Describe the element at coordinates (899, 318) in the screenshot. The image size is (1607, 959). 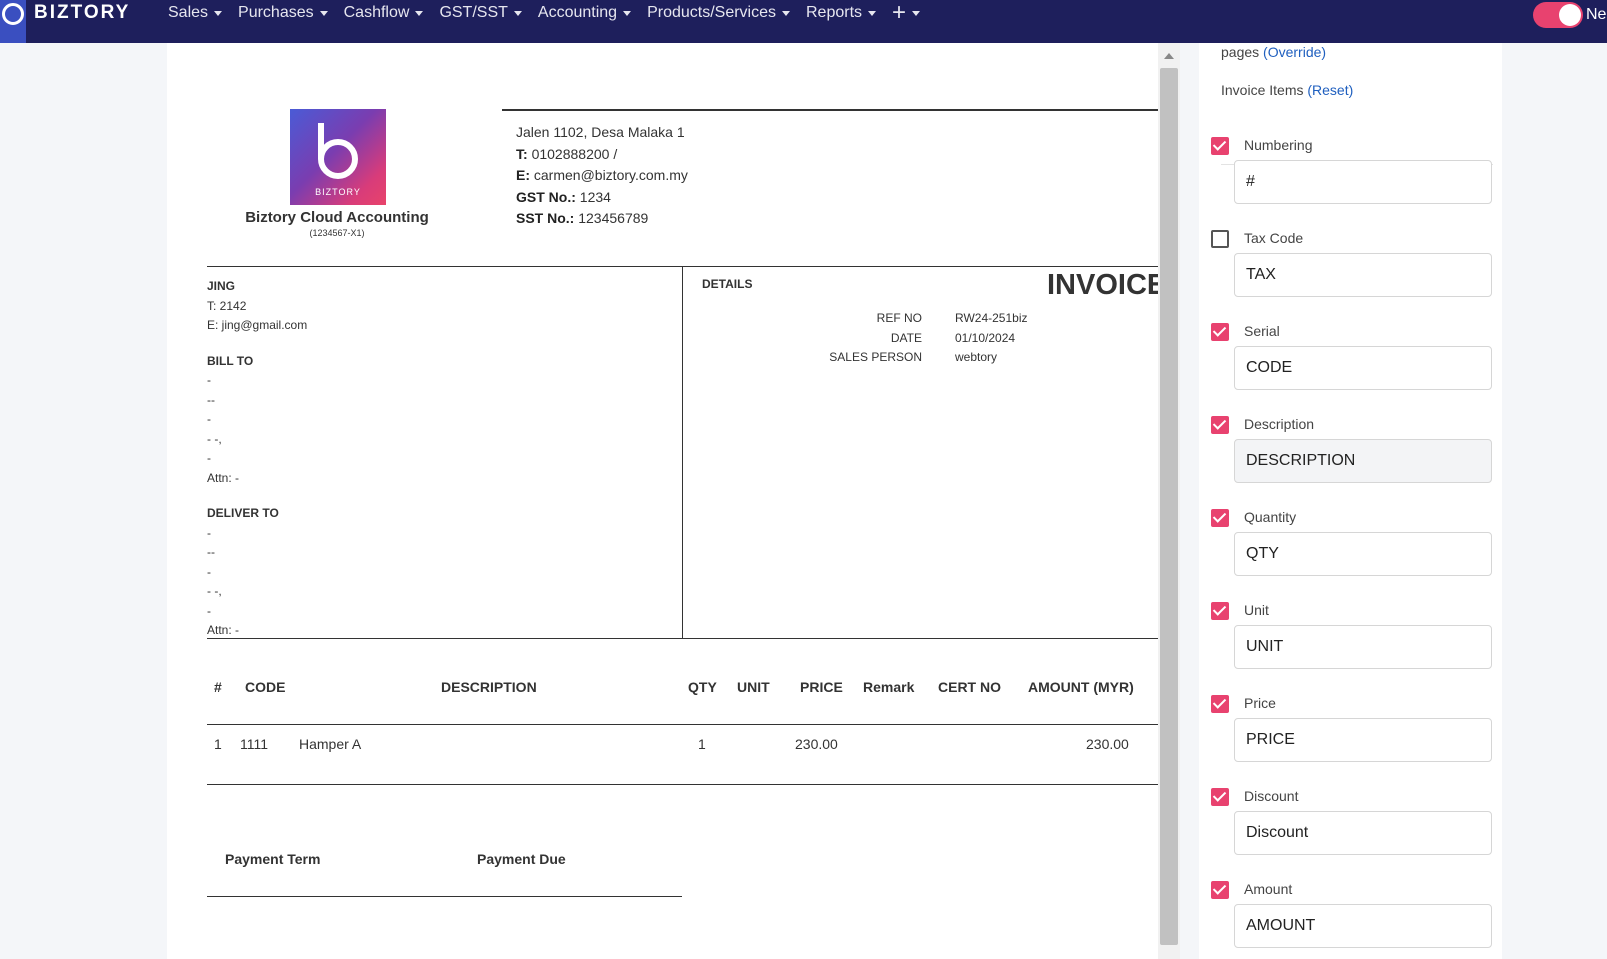
I see `detail-key: REF NO` at that location.